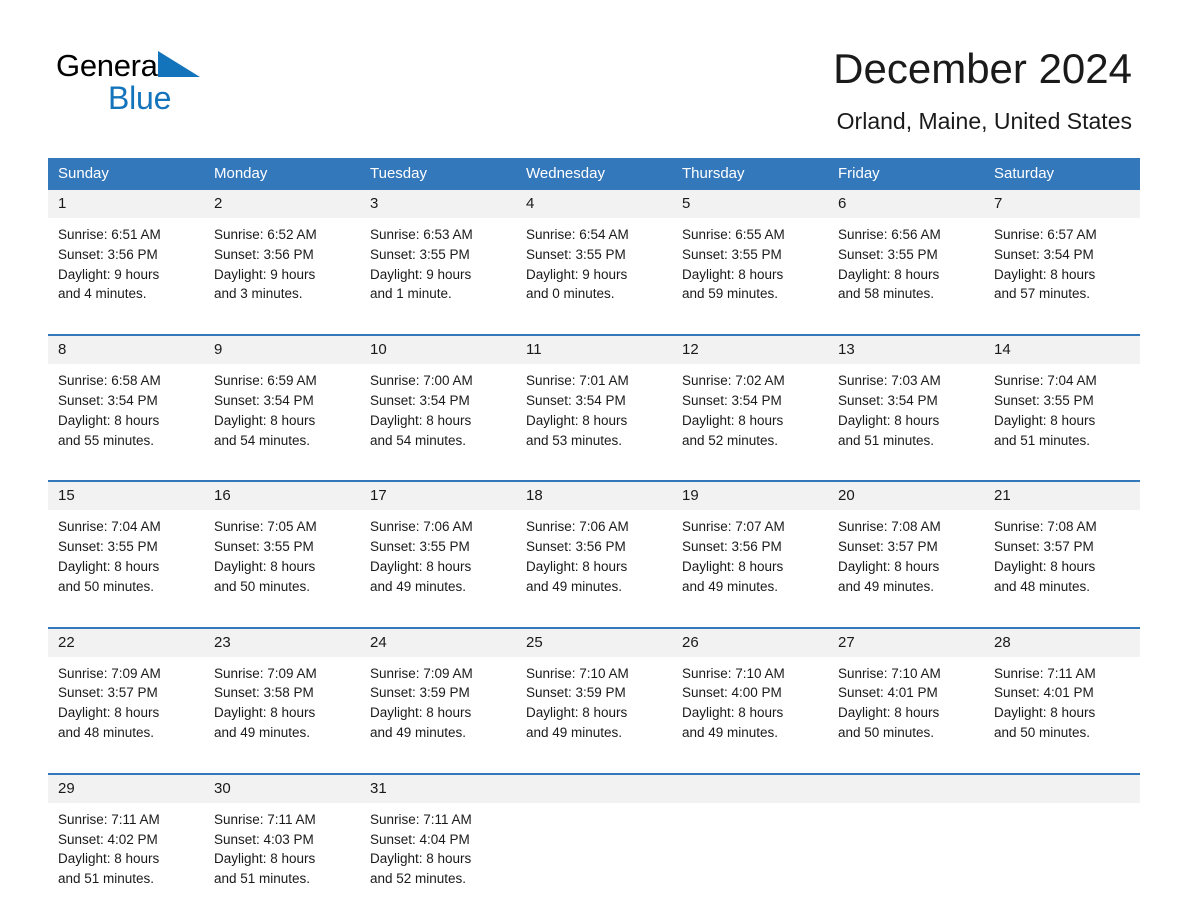 This screenshot has width=1188, height=918. I want to click on weekday-header-thursday: Thursday, so click(713, 173).